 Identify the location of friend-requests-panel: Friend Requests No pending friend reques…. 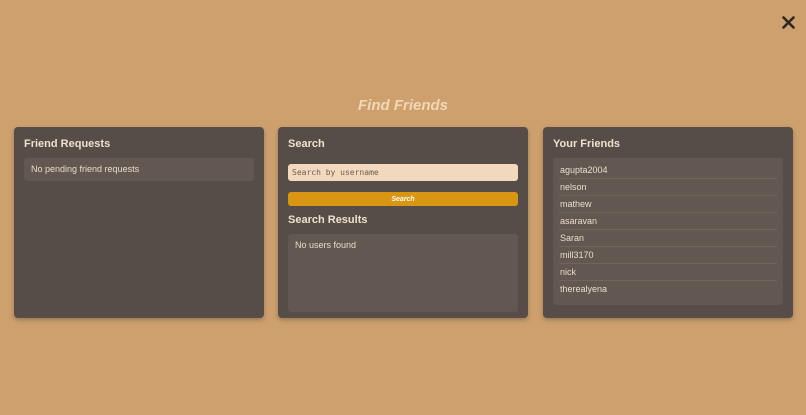
(139, 222).